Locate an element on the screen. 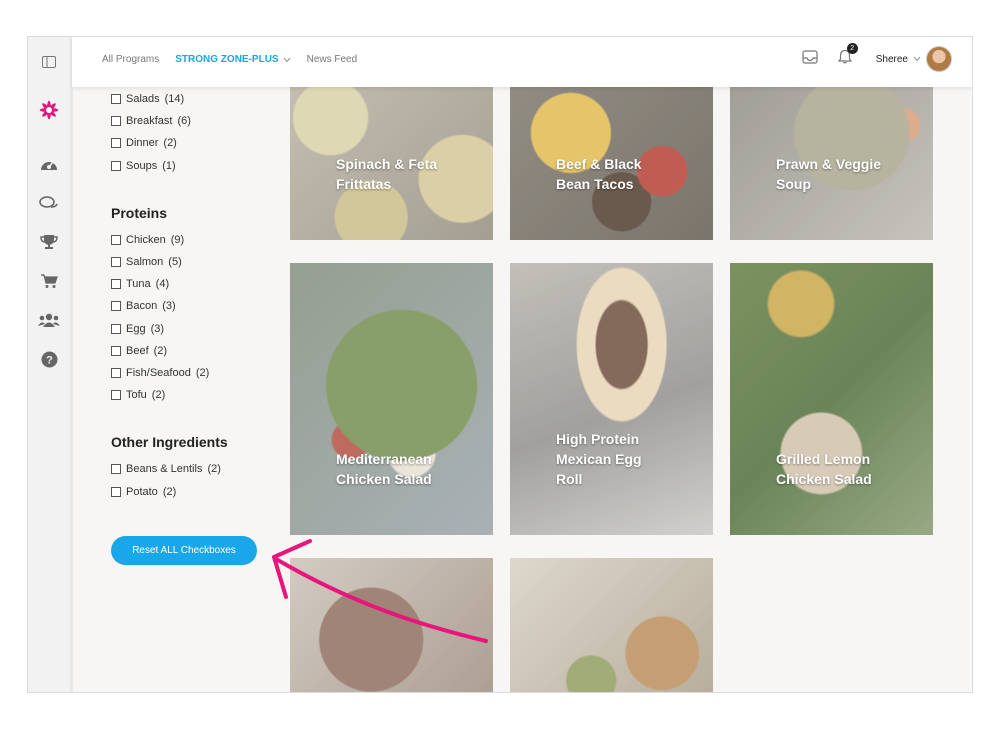 The width and height of the screenshot is (1000, 750). filter-checkbox: Fish/Seafood (2) is located at coordinates (196, 373).